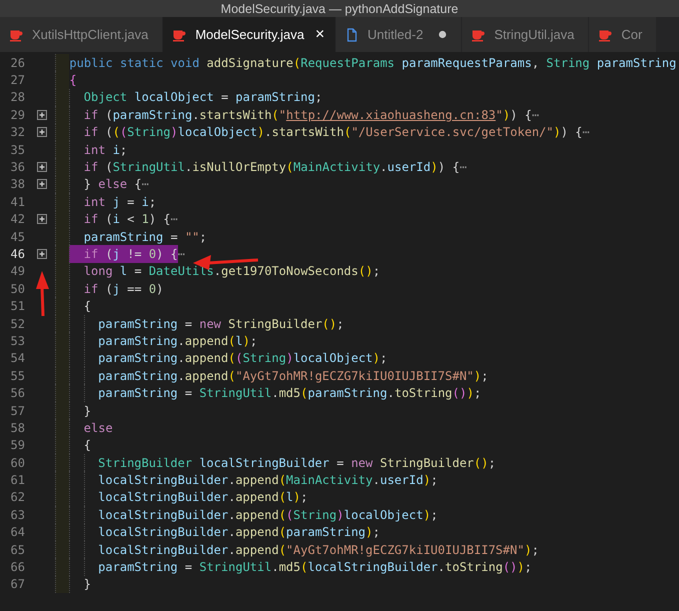 The width and height of the screenshot is (679, 611). I want to click on code-line: public static void addSignature(RequestParams paramRequestParams, String paramString, so click(365, 63).